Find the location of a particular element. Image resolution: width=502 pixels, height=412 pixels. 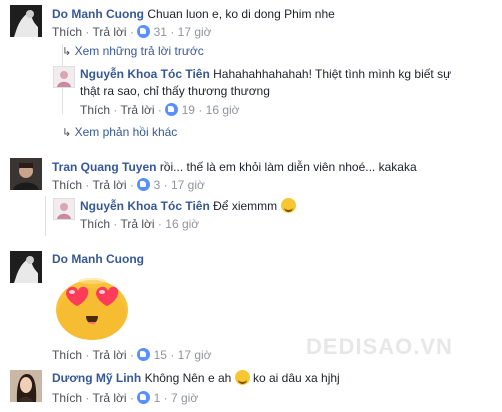

reply-line: Nguyễn Khoa Tóc Tiên Để xiemmm is located at coordinates (188, 206).